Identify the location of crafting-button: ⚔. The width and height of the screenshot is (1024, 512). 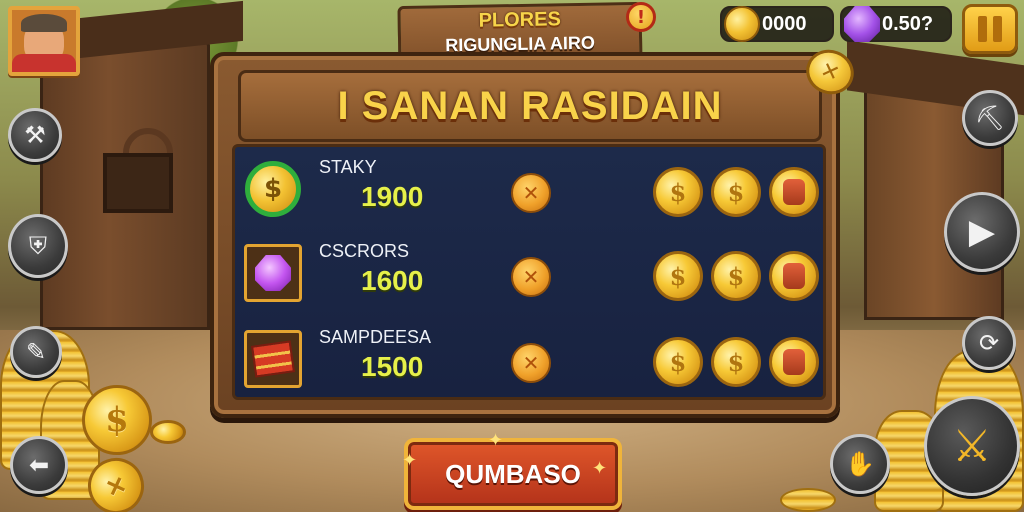
(972, 446).